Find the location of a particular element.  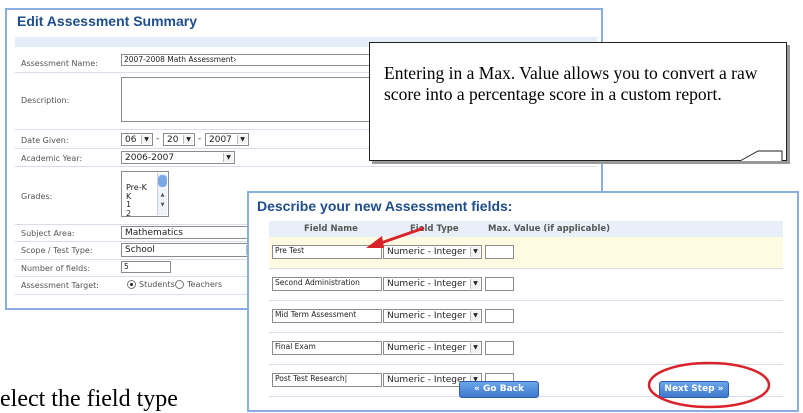

year-select: 2007 ▼ is located at coordinates (227, 139).